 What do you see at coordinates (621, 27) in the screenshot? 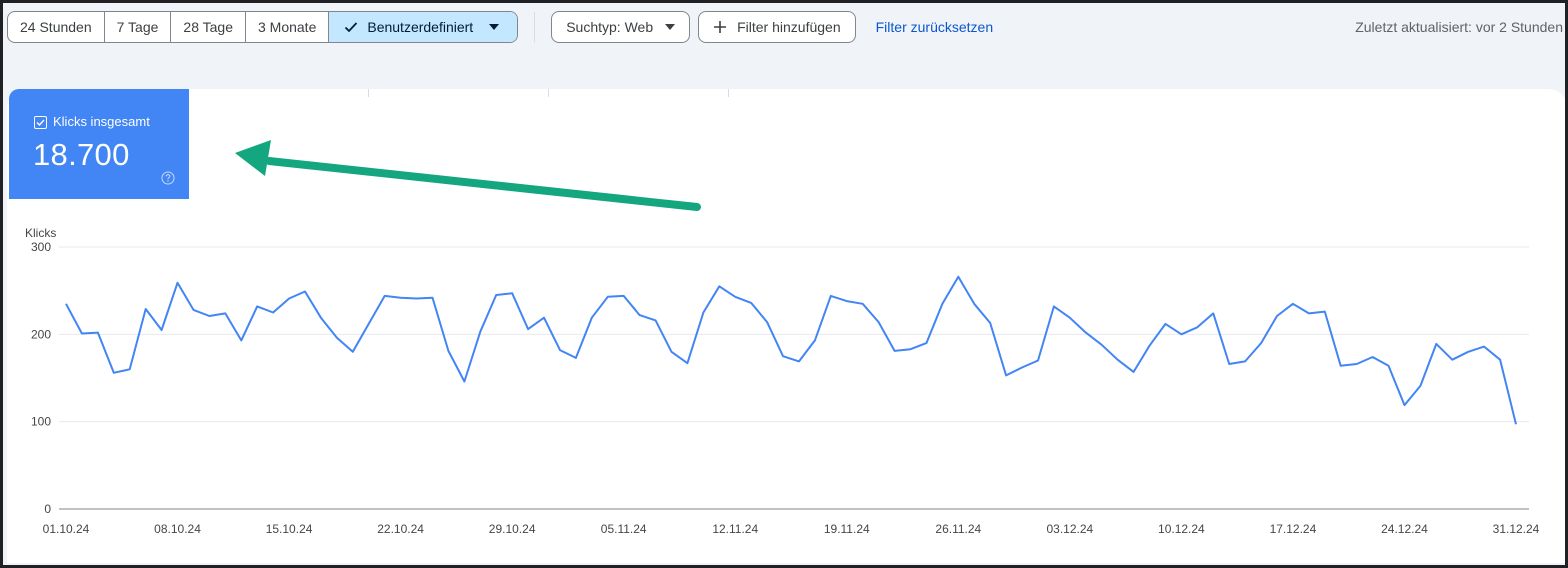
I see `search-type-dropdown: Suchtyp: Web` at bounding box center [621, 27].